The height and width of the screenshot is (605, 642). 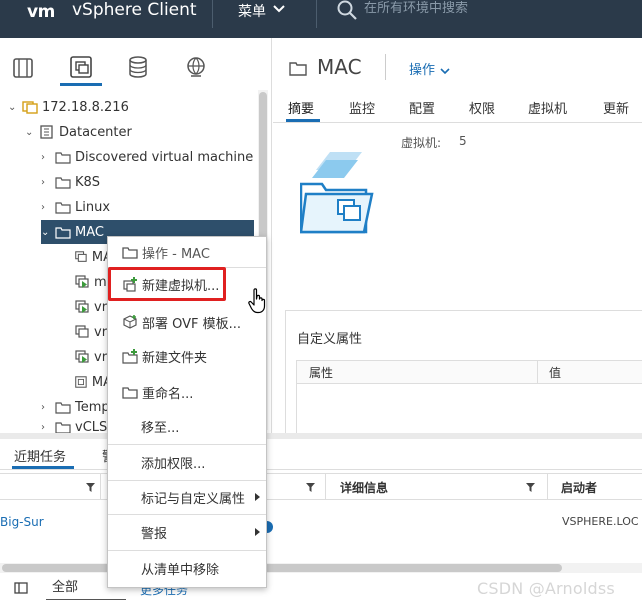 What do you see at coordinates (337, 193) in the screenshot?
I see `vm-folder-illustration-icon` at bounding box center [337, 193].